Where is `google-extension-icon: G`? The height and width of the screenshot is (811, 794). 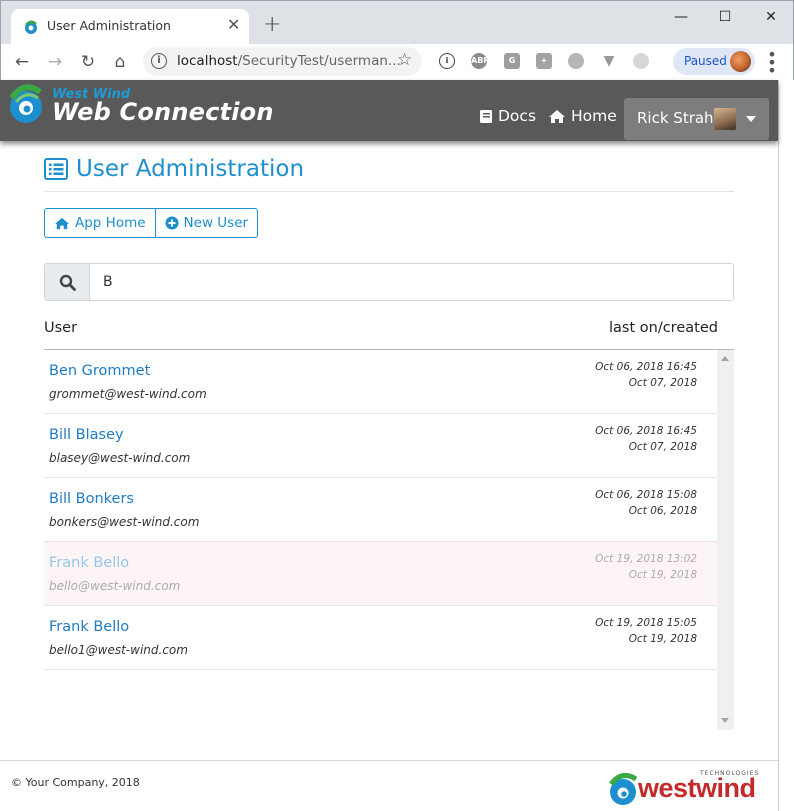 google-extension-icon: G is located at coordinates (512, 61).